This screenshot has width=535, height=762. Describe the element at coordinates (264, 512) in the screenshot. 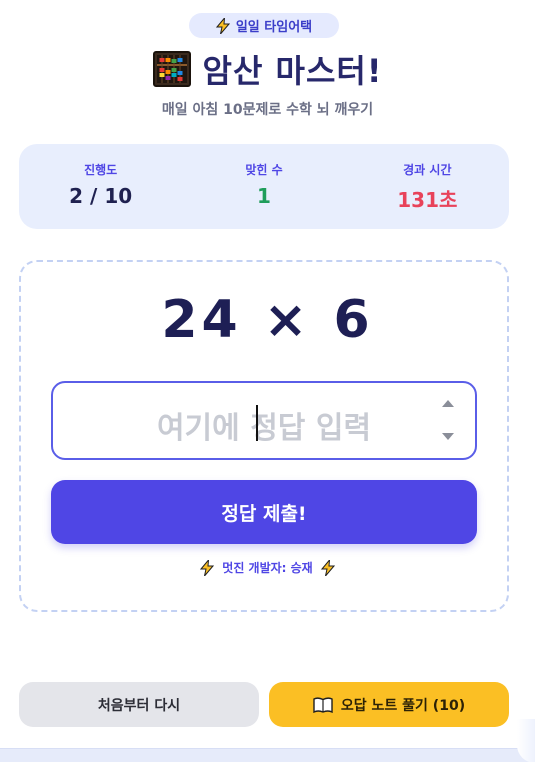

I see `submit-answer-button: 정답 제출!` at that location.